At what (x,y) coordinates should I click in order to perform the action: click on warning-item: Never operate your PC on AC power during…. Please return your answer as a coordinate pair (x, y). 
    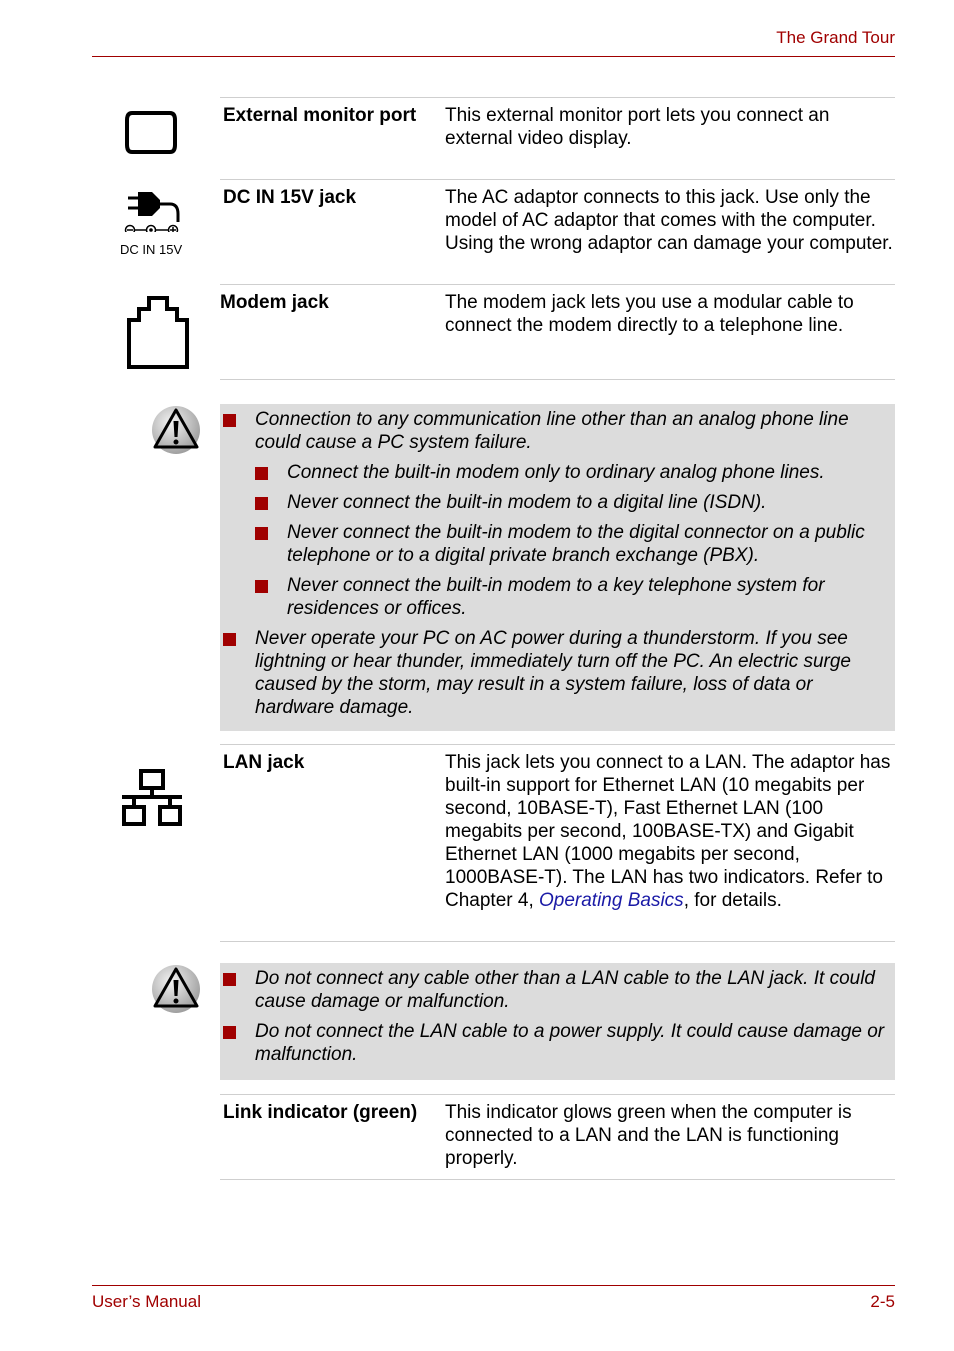
    Looking at the image, I should click on (557, 673).